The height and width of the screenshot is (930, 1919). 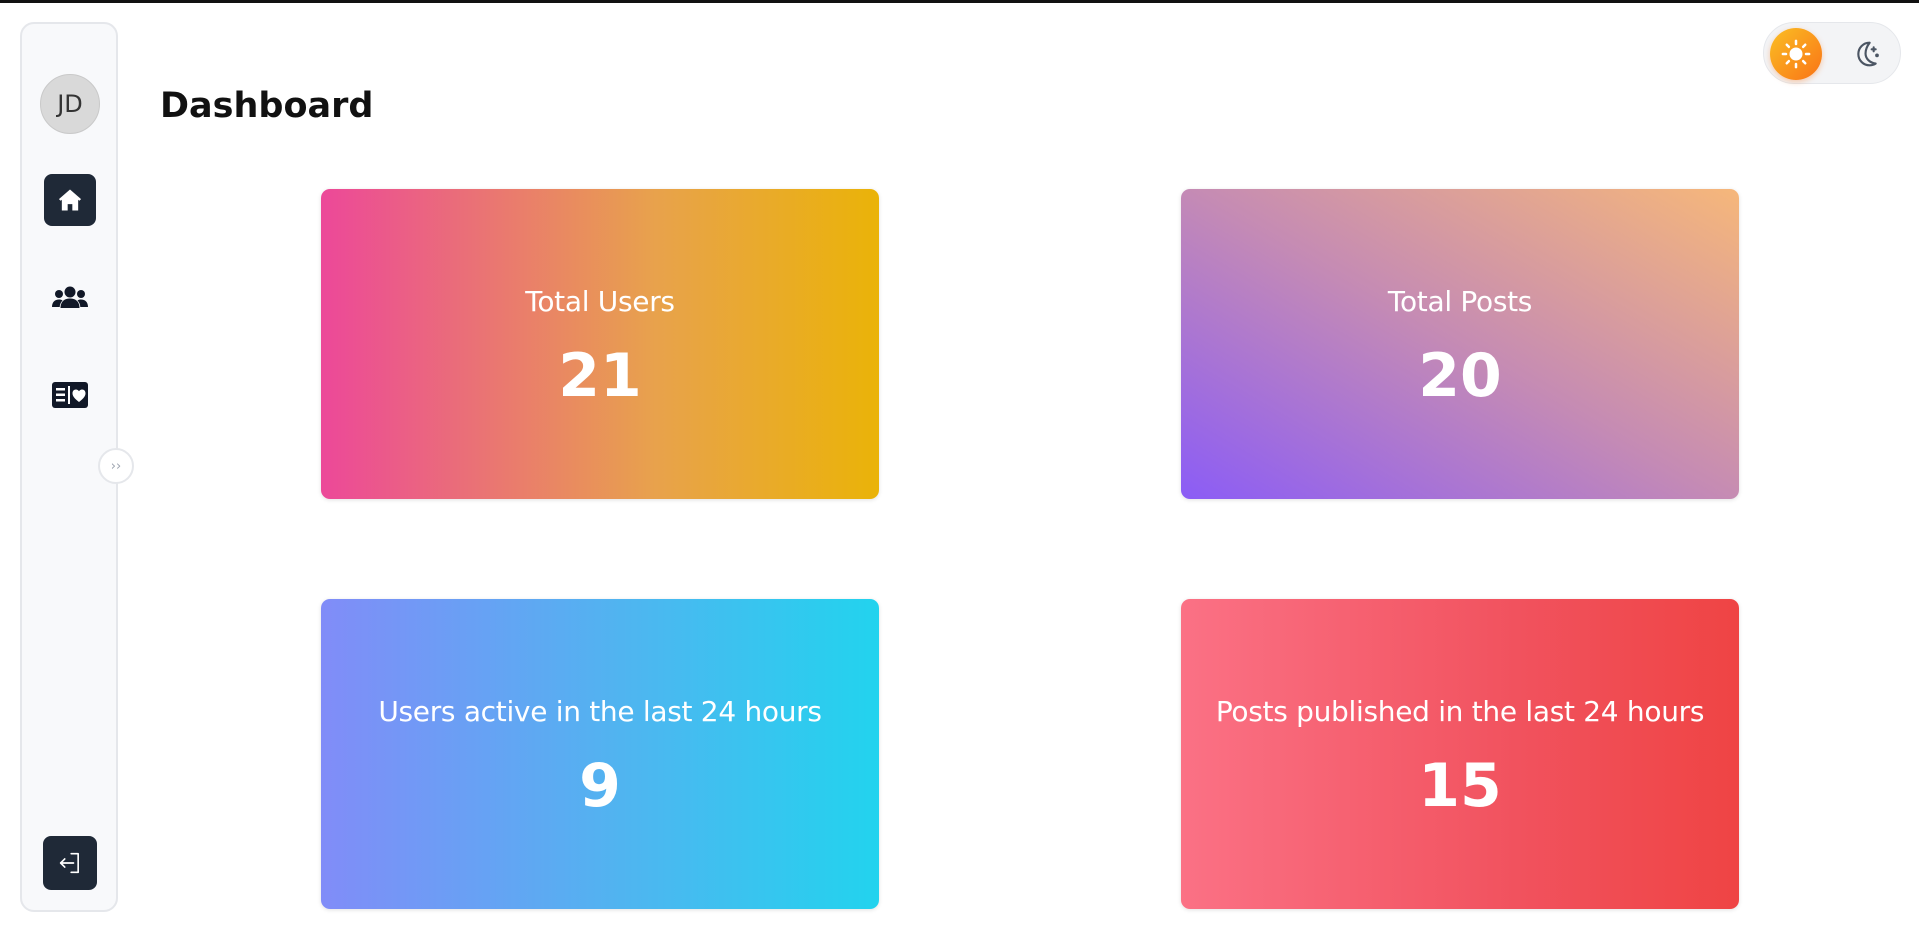 I want to click on home-icon, so click(x=70, y=200).